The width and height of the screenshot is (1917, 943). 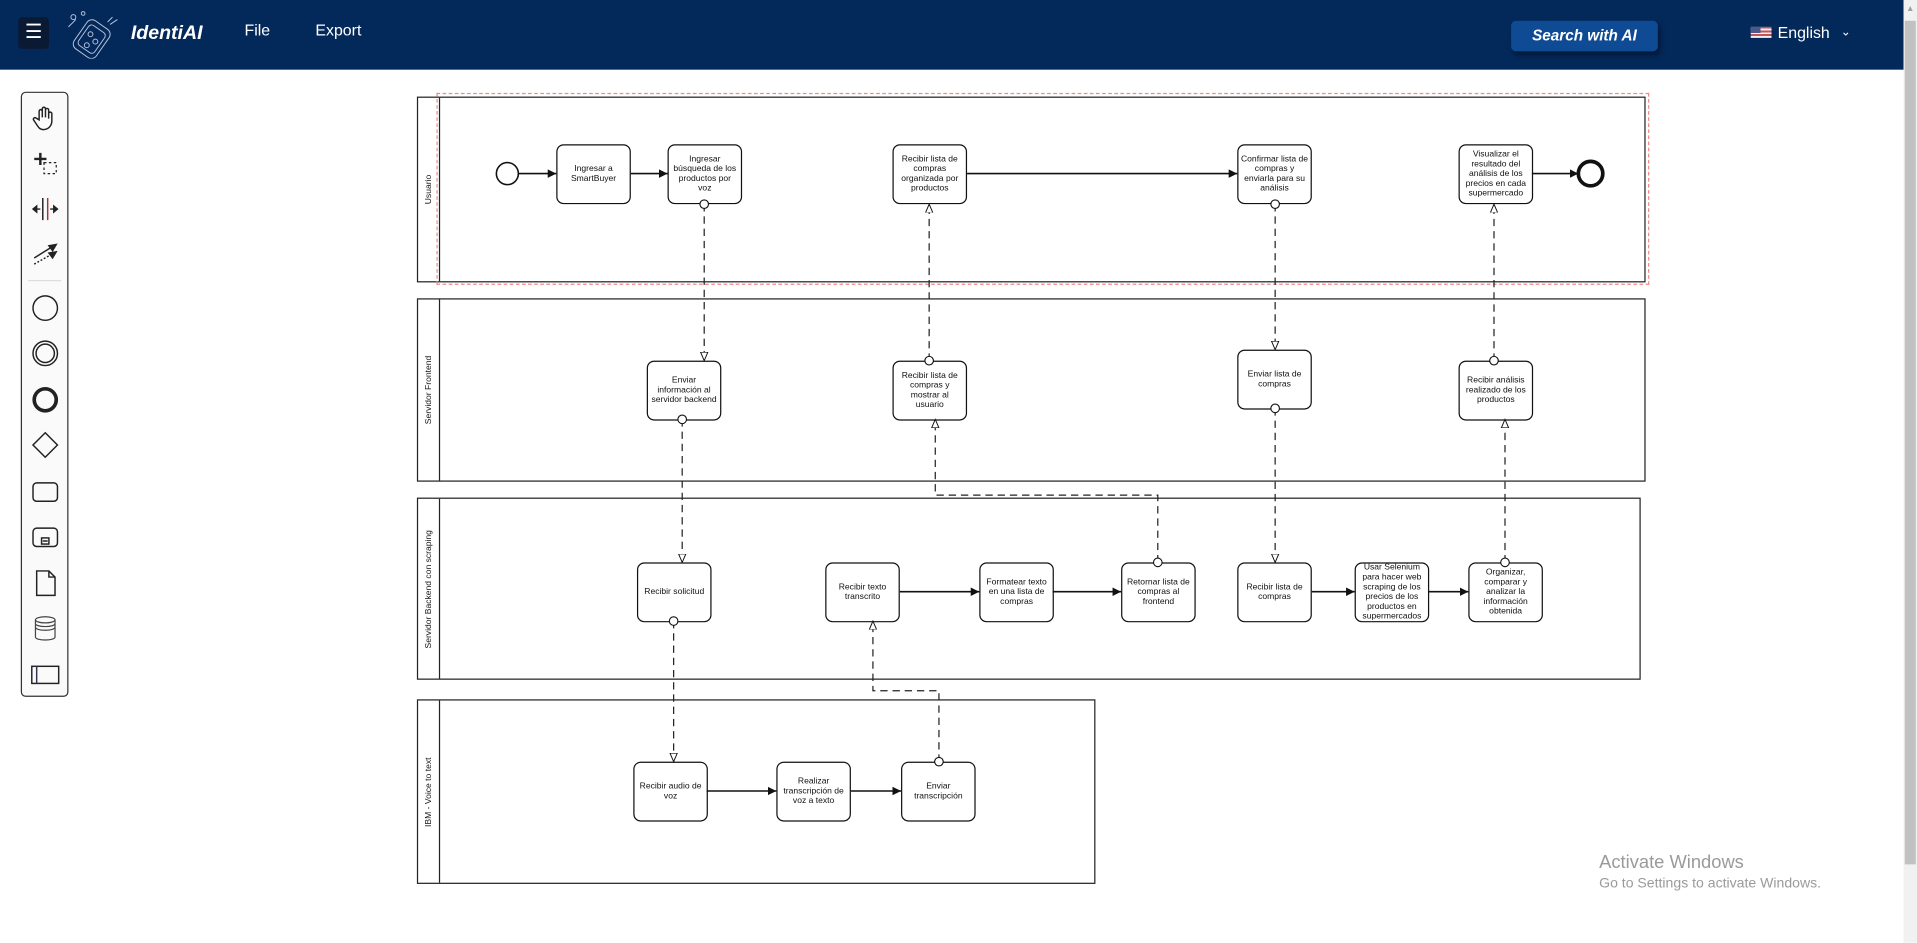 What do you see at coordinates (1910, 442) in the screenshot?
I see `scroll-thumb` at bounding box center [1910, 442].